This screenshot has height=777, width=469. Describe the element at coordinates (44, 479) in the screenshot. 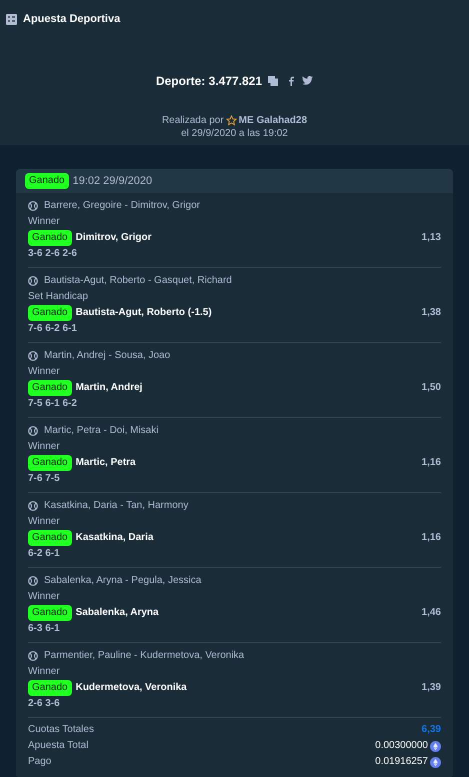

I see `score: 7-6 7-5` at that location.